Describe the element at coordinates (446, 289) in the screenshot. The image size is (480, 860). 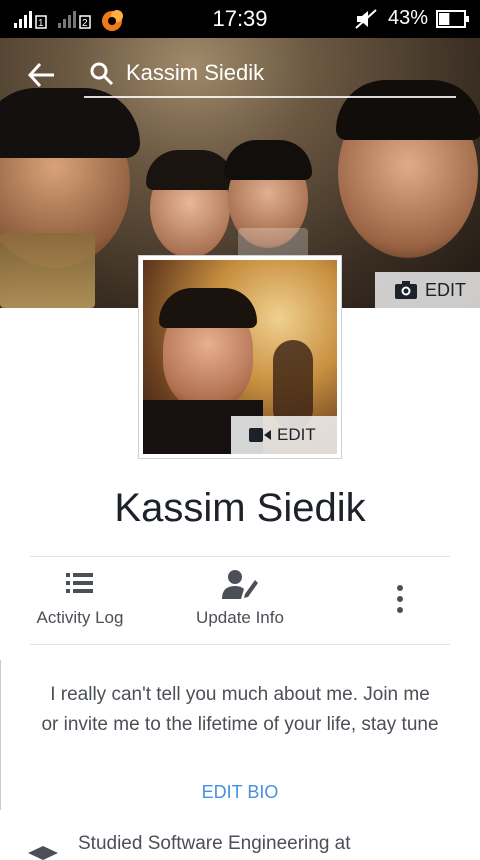
I see `edit-cover-label: EDIT` at that location.